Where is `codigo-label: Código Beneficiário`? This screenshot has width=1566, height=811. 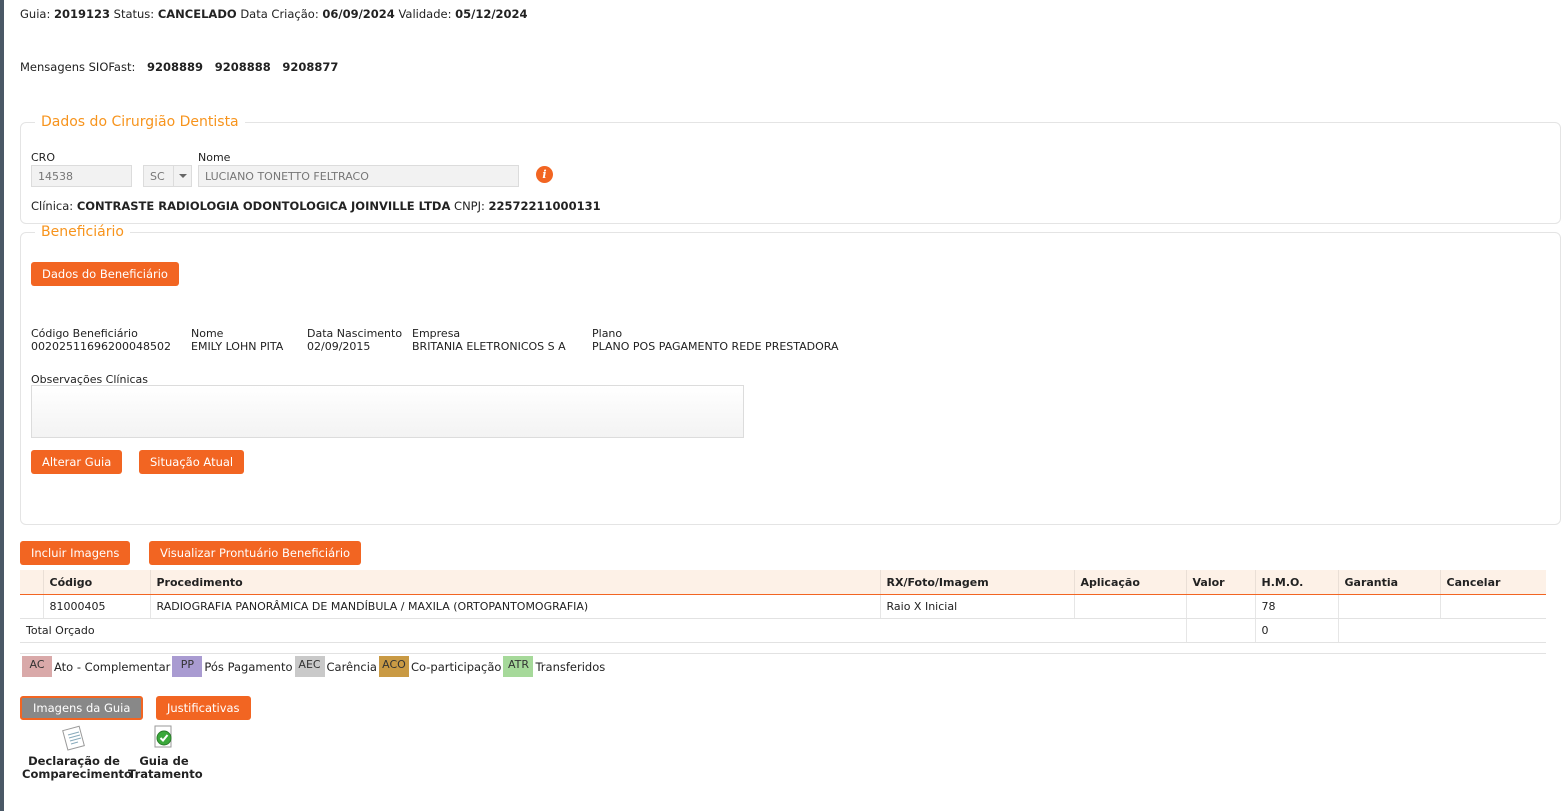
codigo-label: Código Beneficiário is located at coordinates (84, 333).